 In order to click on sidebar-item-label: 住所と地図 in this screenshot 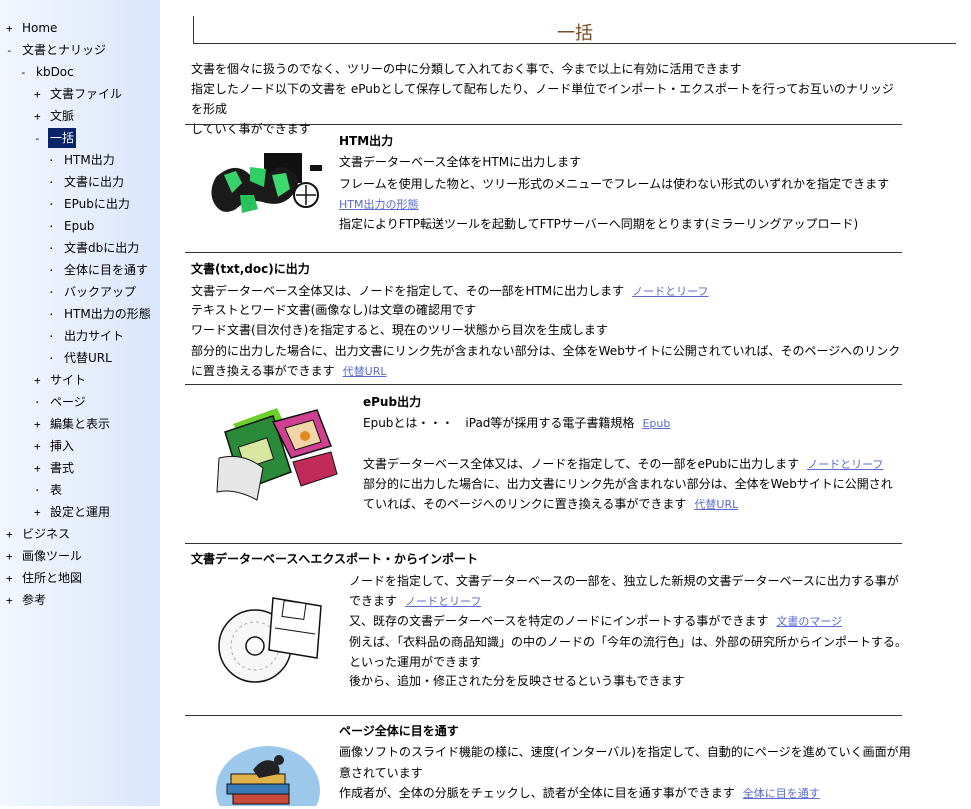, I will do `click(52, 578)`.